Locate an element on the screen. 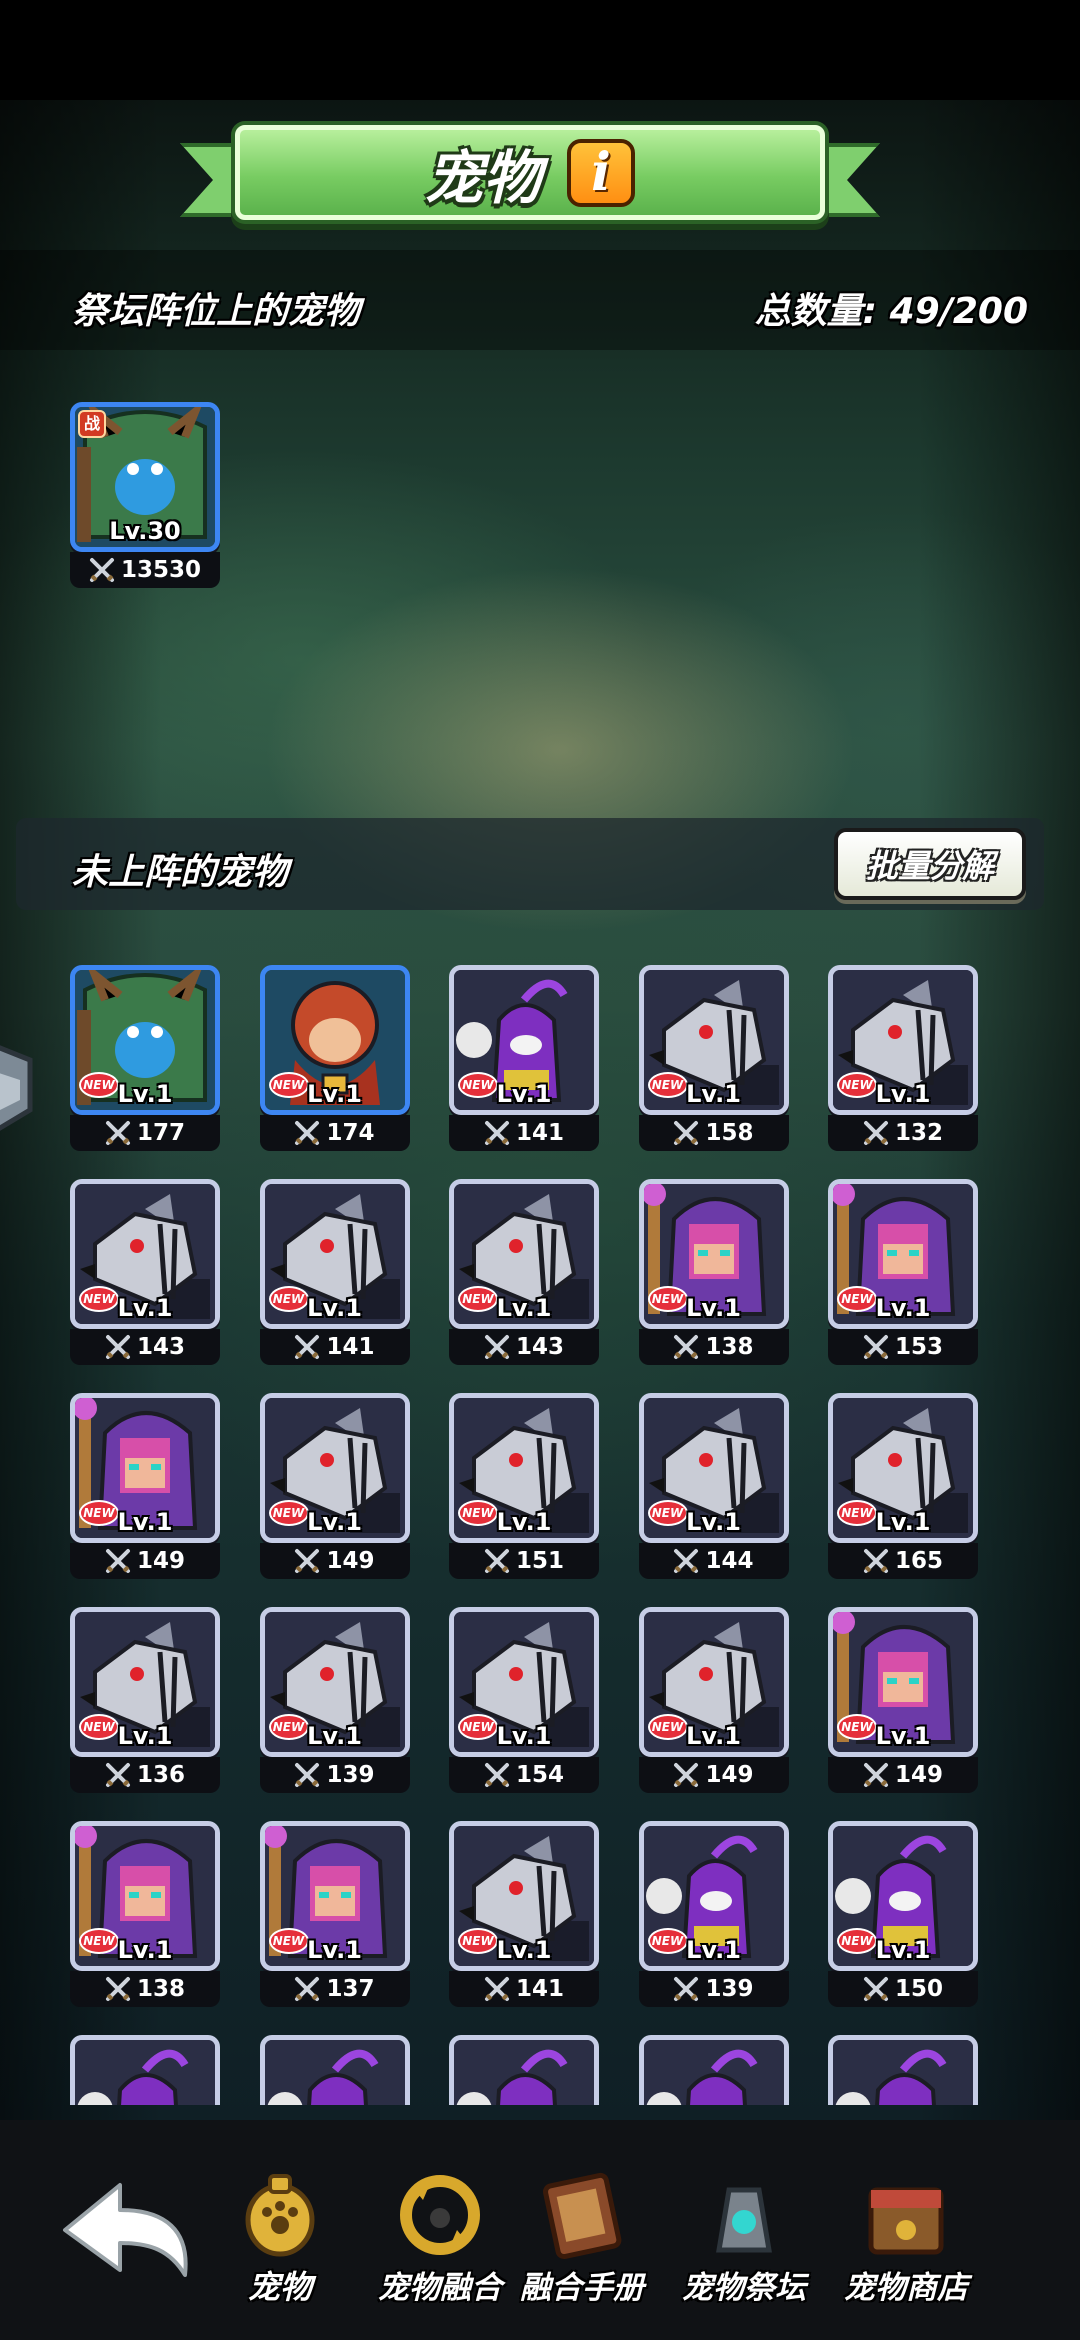 This screenshot has height=2340, width=1080. pet-frame: 战 Lv.30 is located at coordinates (145, 477).